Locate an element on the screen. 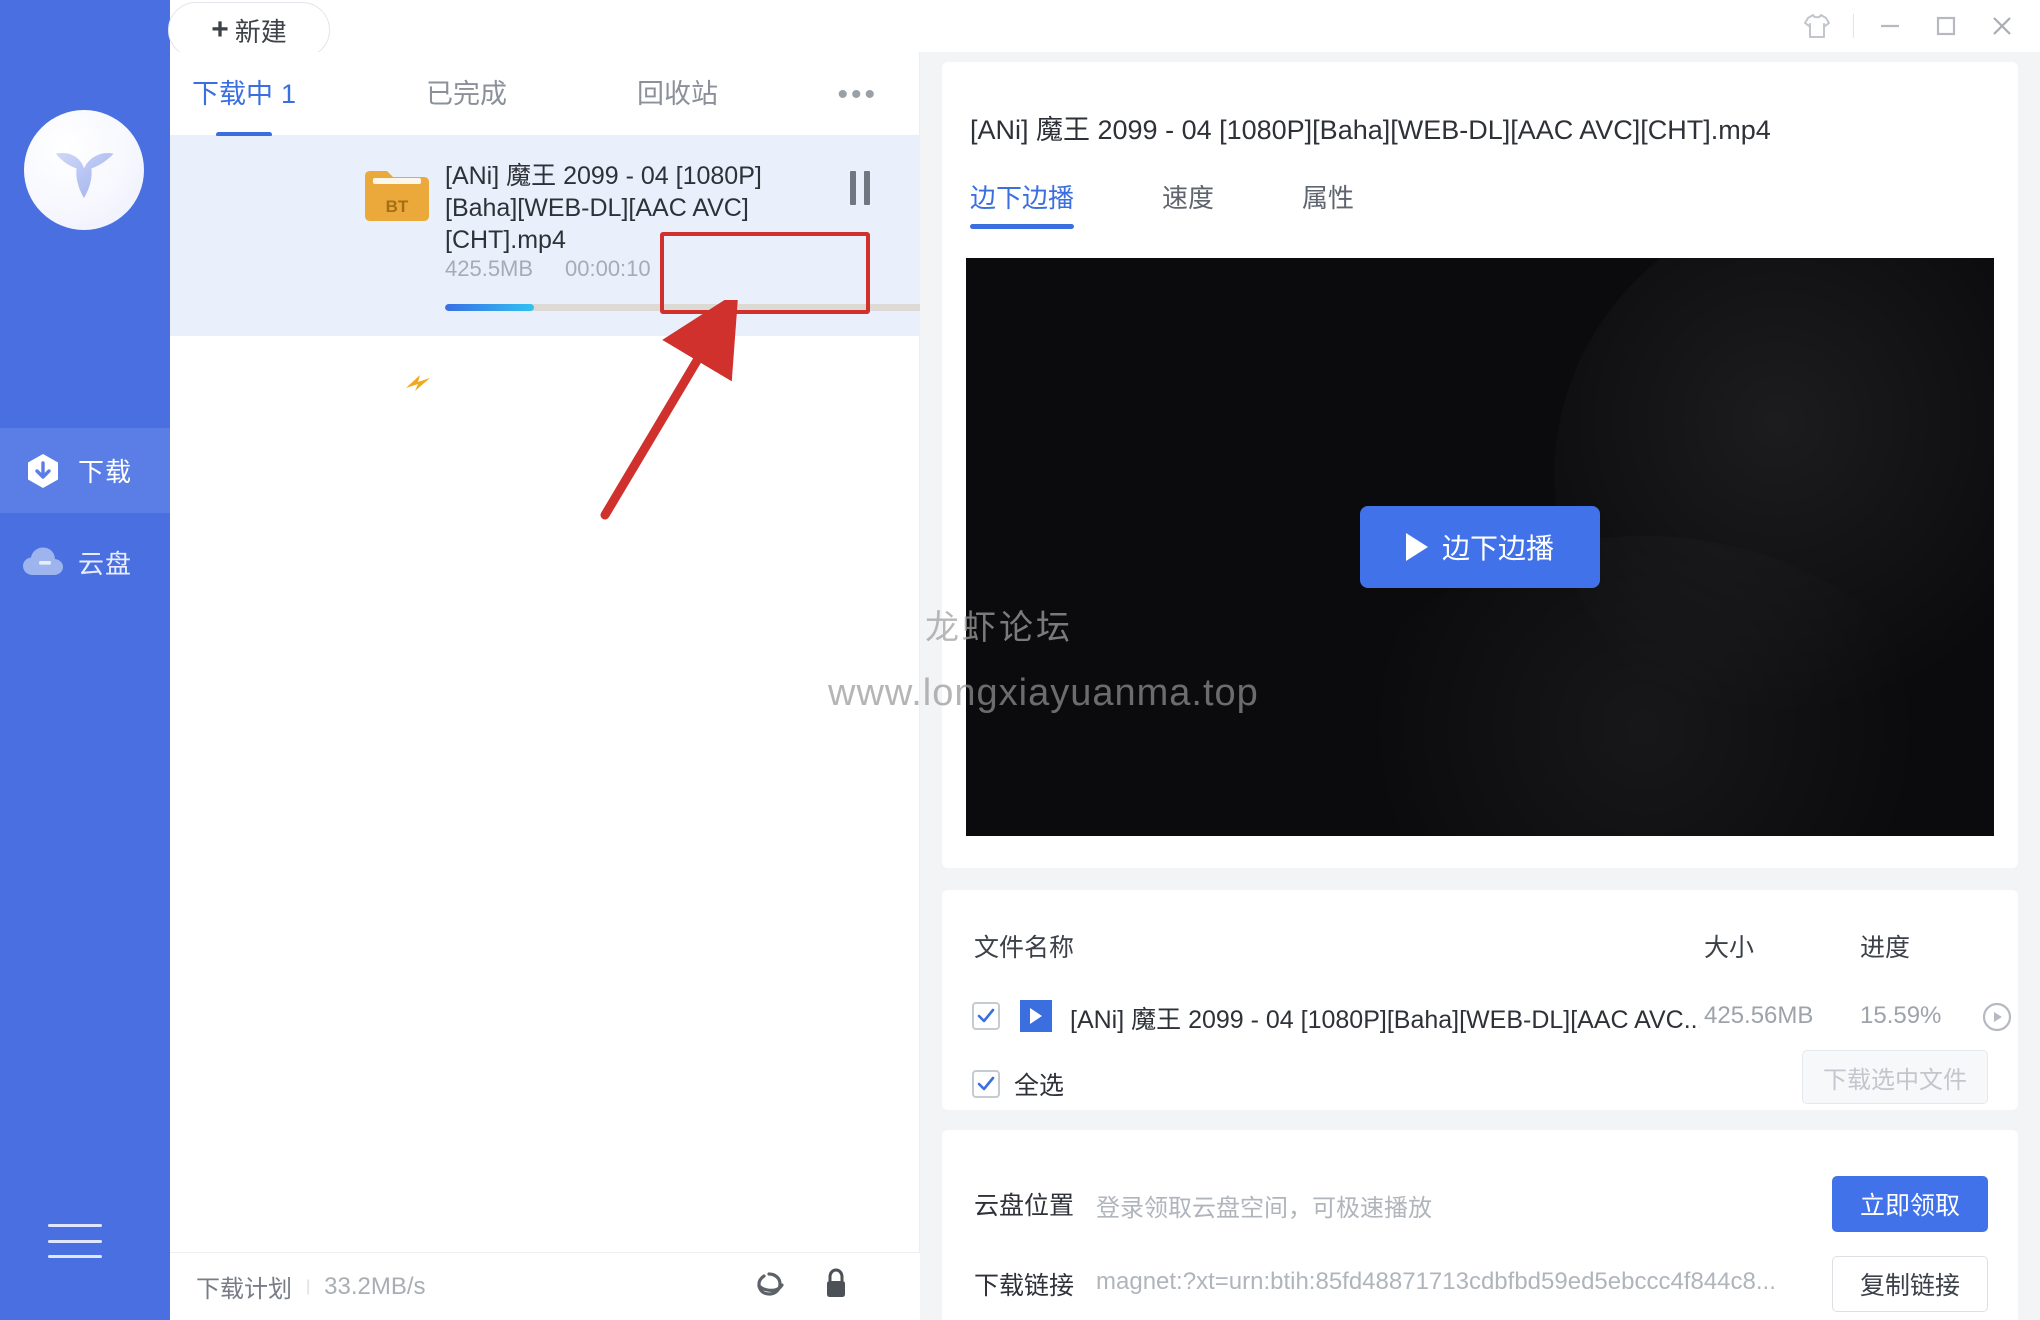 The height and width of the screenshot is (1320, 2040). sidebar: 下载 云盘 is located at coordinates (85, 660).